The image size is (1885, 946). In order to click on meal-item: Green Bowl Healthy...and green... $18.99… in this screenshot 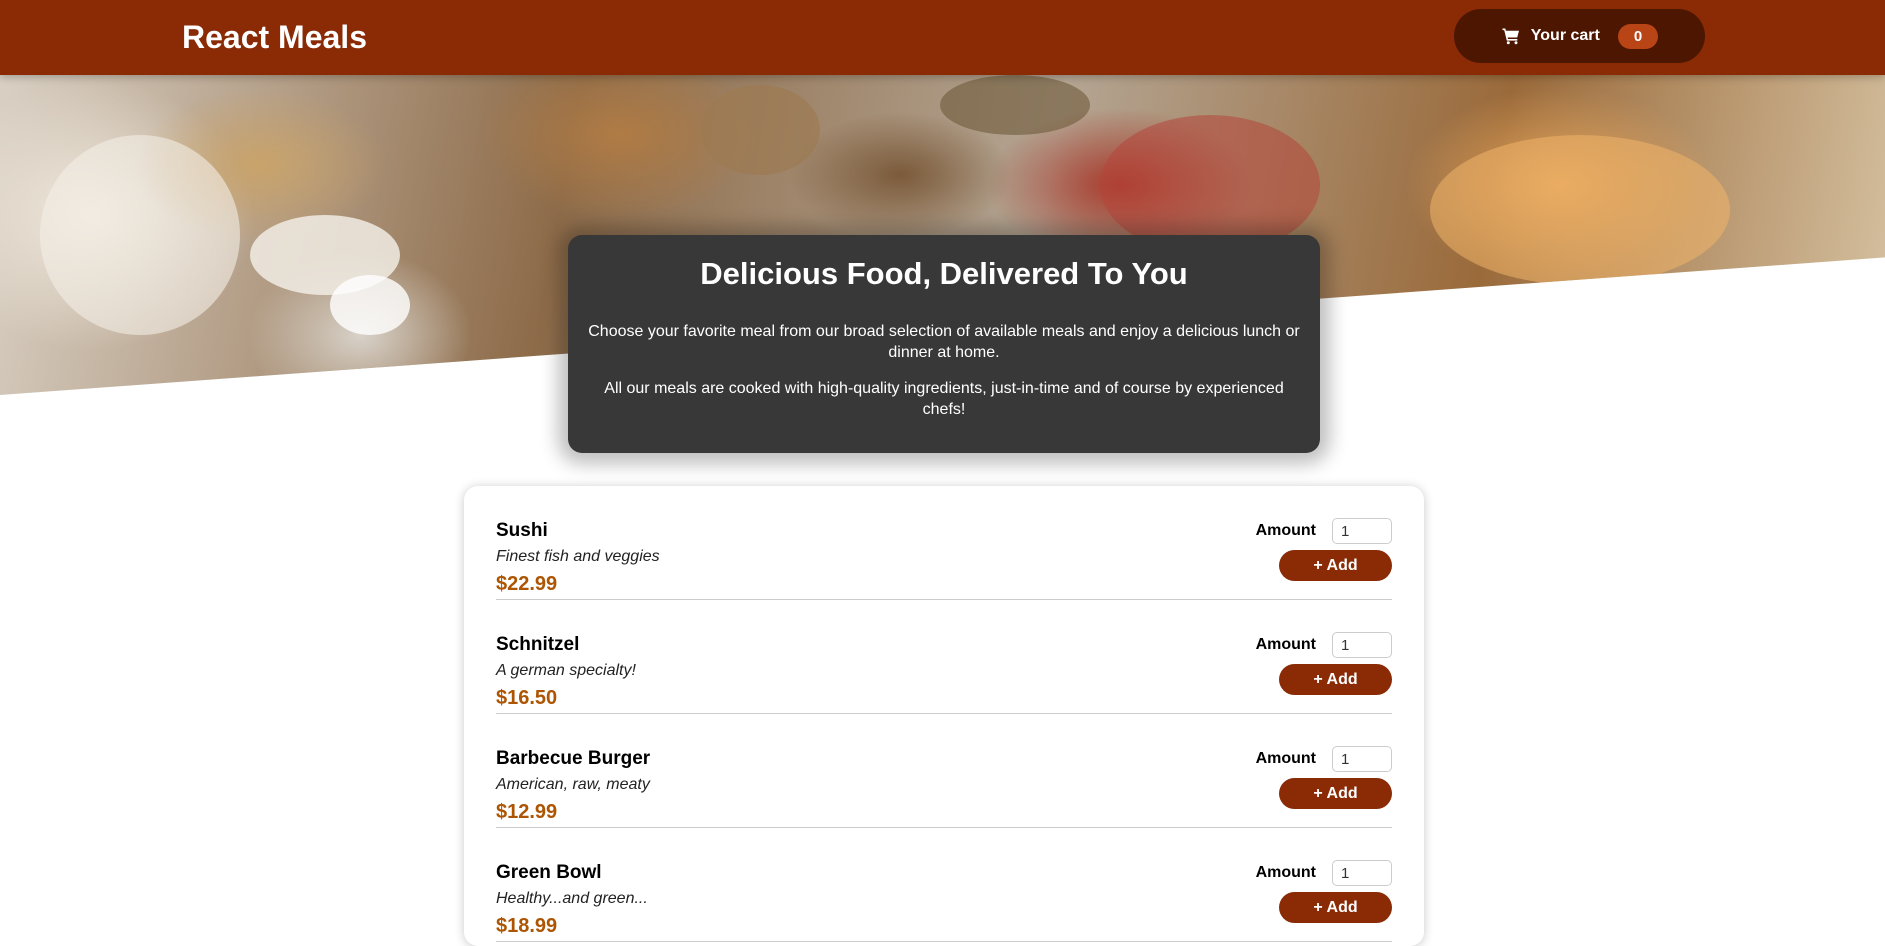, I will do `click(944, 885)`.